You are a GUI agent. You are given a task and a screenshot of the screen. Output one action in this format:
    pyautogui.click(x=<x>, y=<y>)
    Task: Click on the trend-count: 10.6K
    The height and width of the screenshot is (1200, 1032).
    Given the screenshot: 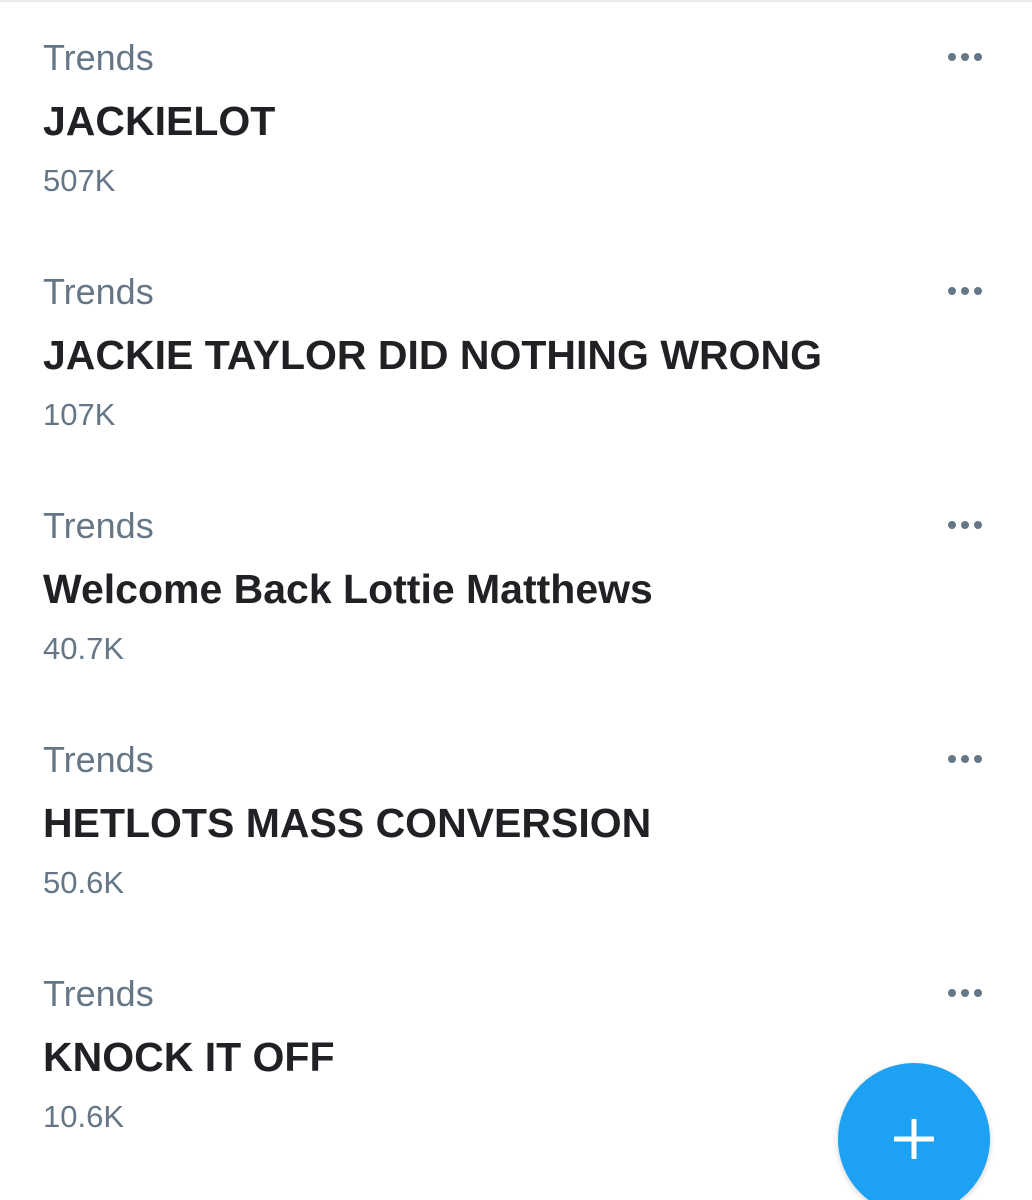 What is the action you would take?
    pyautogui.click(x=84, y=1116)
    